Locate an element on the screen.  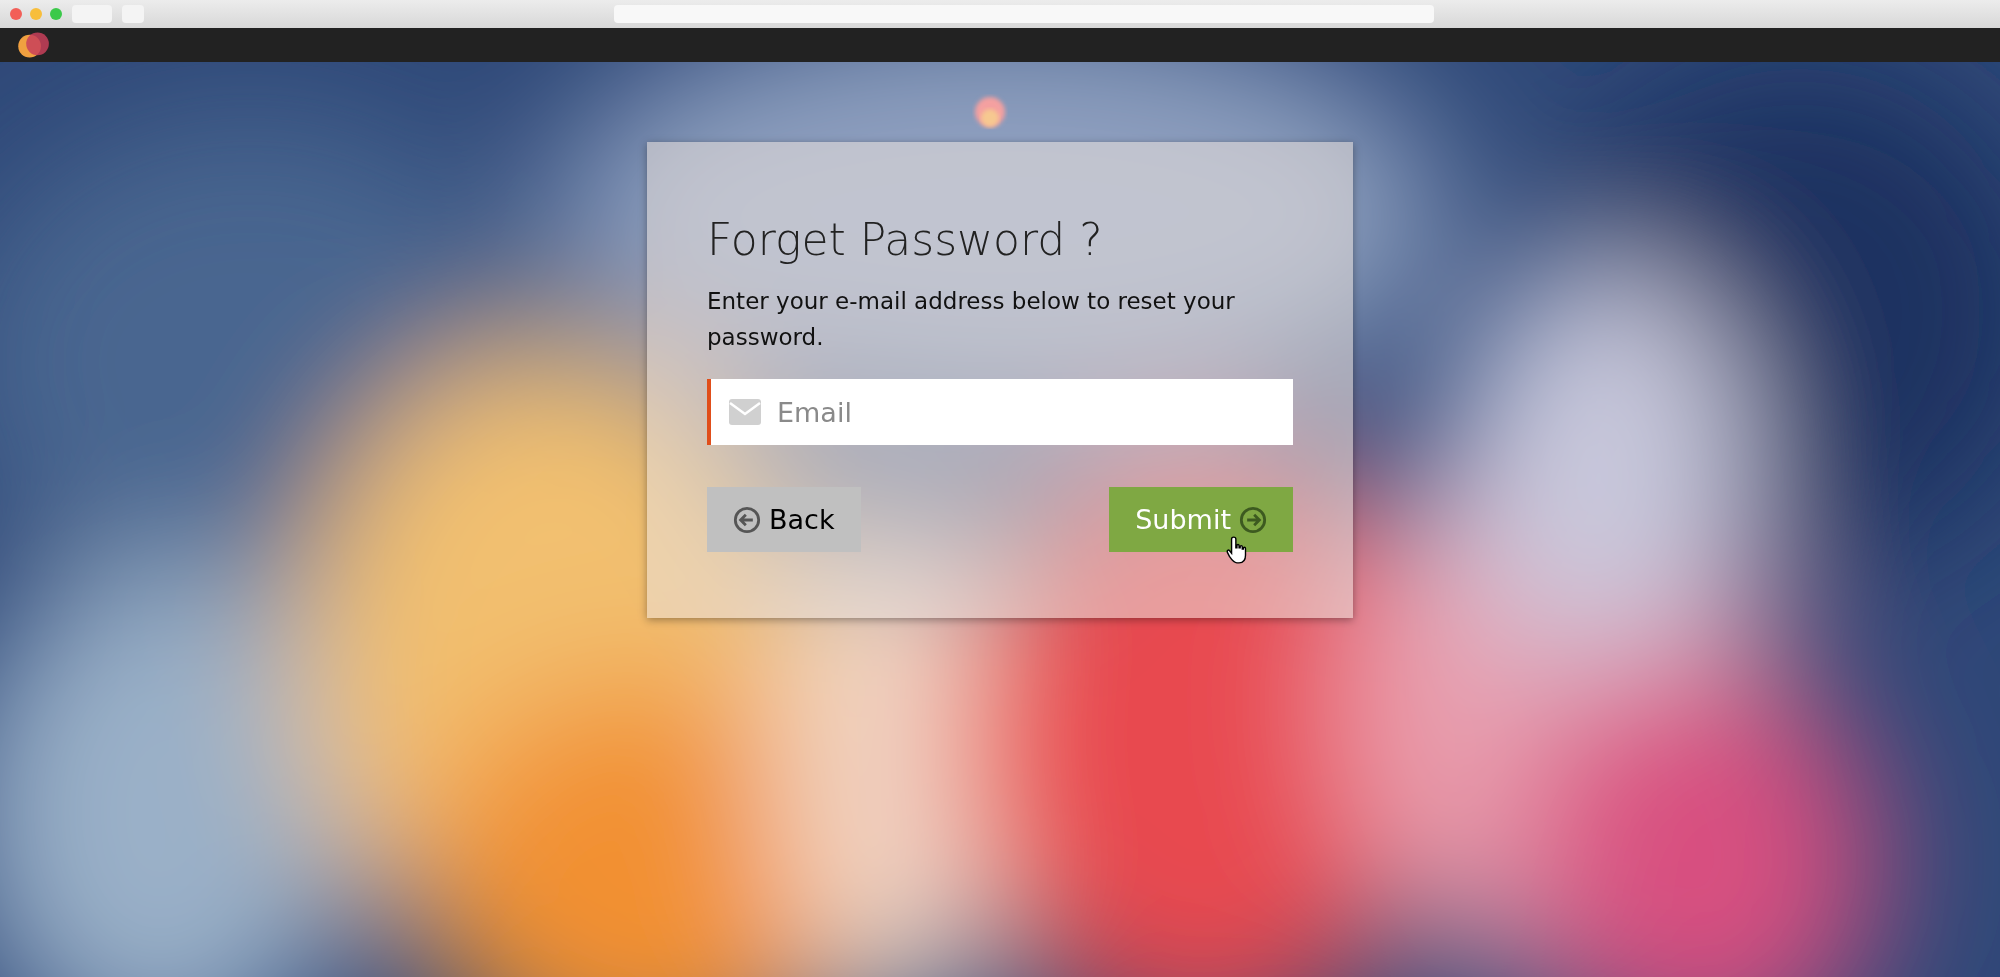
form-description: Enter your e-mail address below to reset your password. is located at coordinates (971, 319).